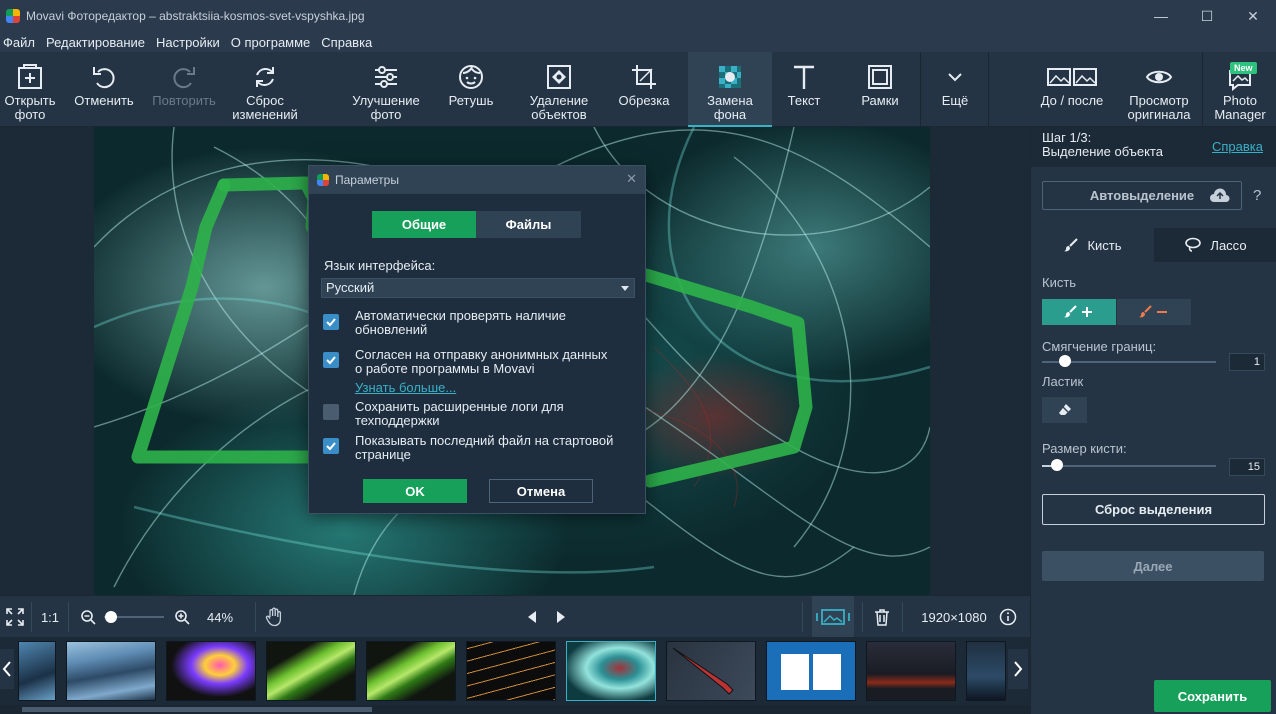 The width and height of the screenshot is (1276, 714). What do you see at coordinates (644, 77) in the screenshot?
I see `crop-icon` at bounding box center [644, 77].